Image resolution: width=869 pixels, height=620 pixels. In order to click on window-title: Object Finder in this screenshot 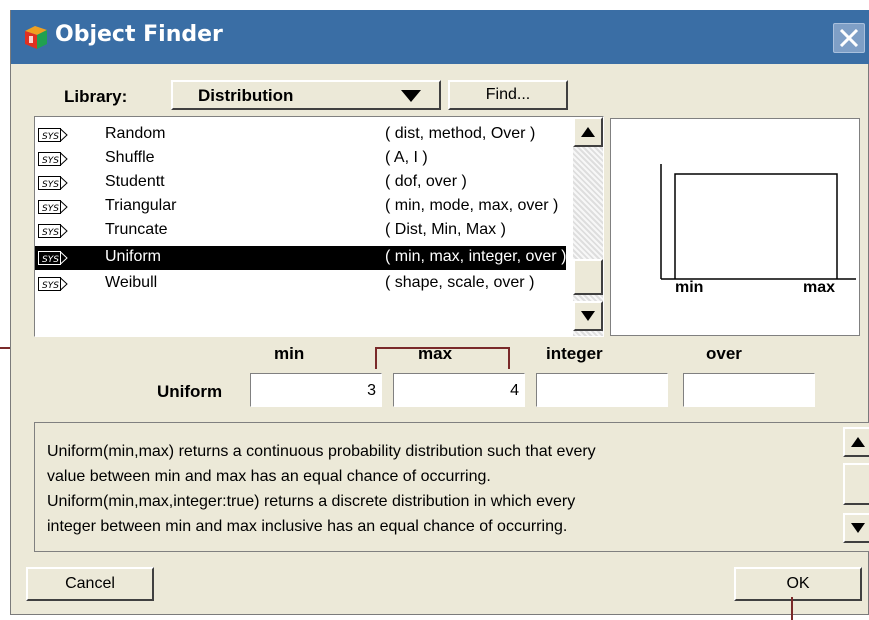, I will do `click(139, 34)`.